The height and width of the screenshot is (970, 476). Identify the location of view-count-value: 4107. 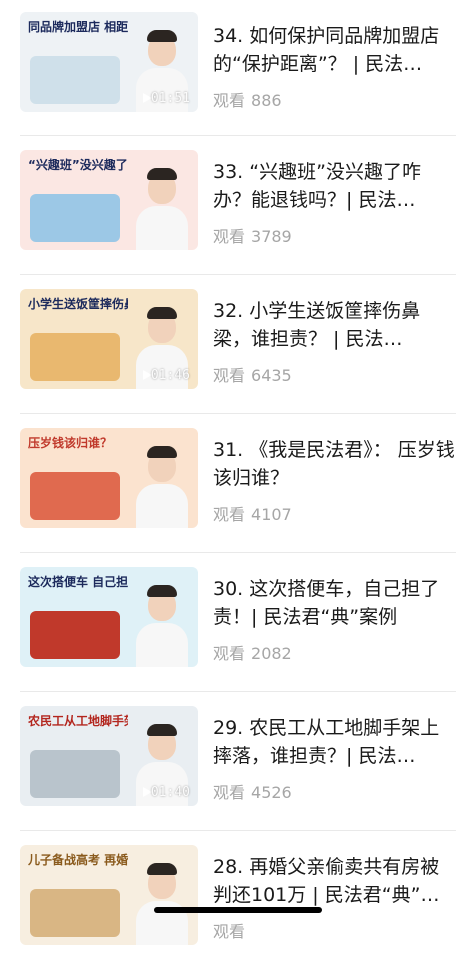
(271, 514).